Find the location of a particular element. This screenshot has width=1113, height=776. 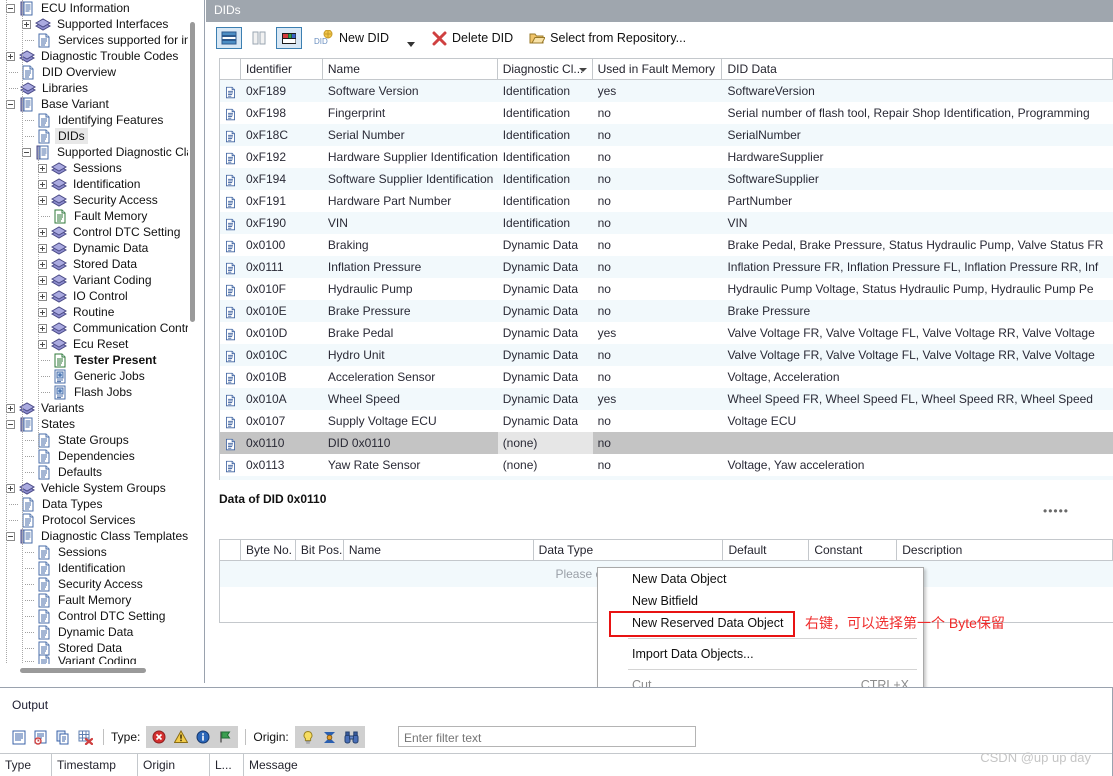

cell-name: Serial Number is located at coordinates (410, 135).